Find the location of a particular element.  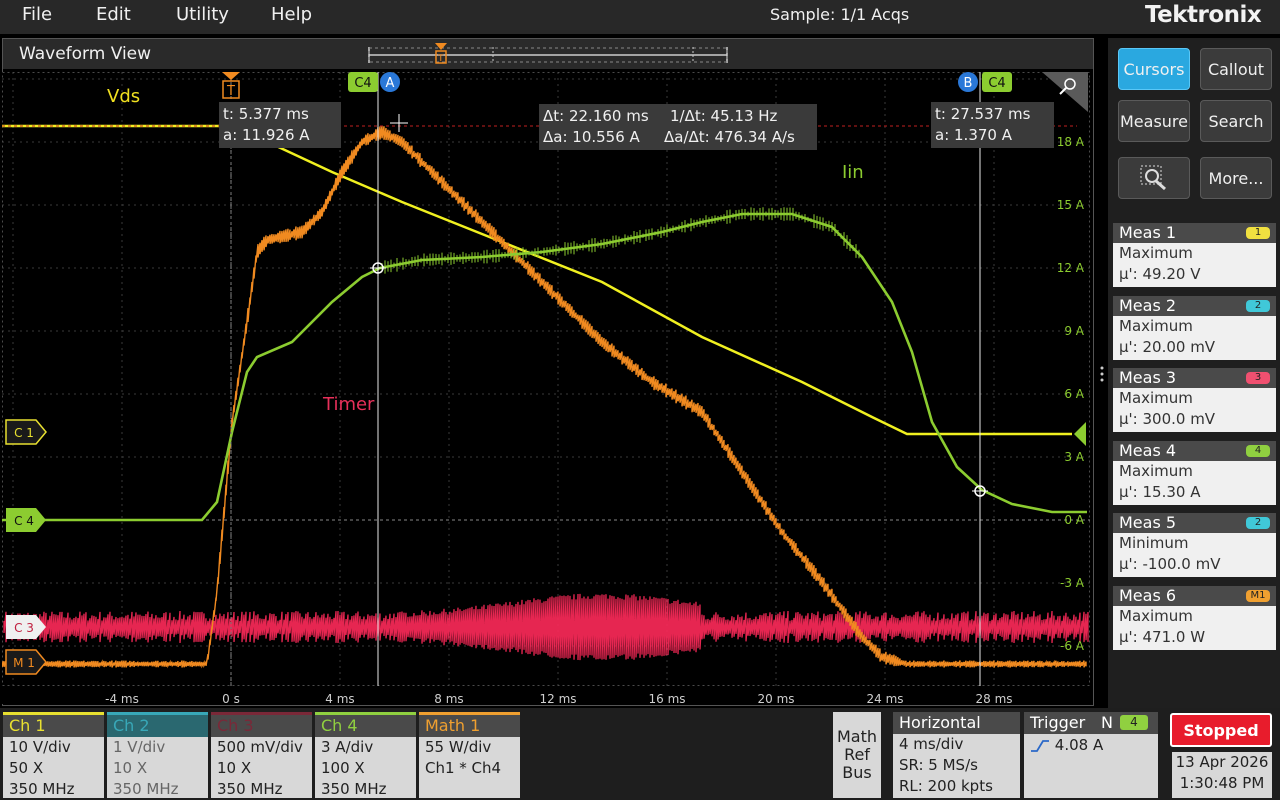

channel-badge-1: Ch 1 10 V/div 50 X 350 MHz is located at coordinates (53, 755).